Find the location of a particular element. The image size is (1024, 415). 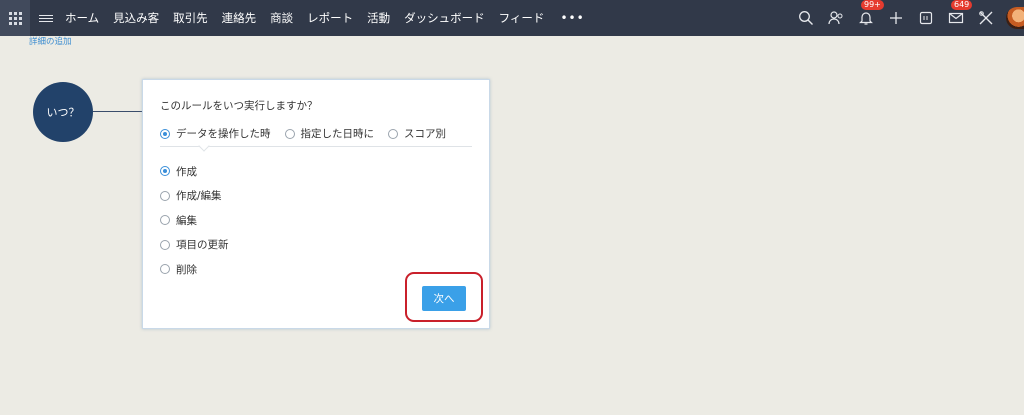

trigger-option-label: データを操作した時 is located at coordinates (223, 134).